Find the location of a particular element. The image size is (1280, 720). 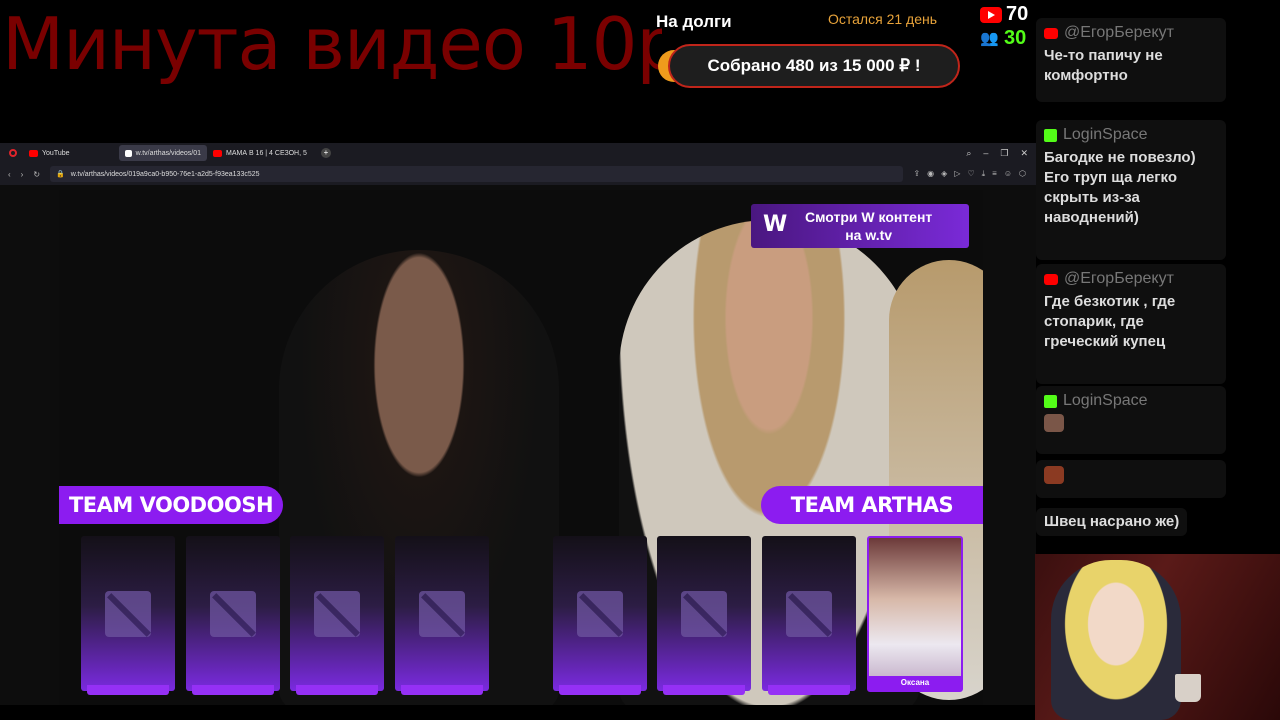

donation-goal-label: На долги is located at coordinates (694, 21).